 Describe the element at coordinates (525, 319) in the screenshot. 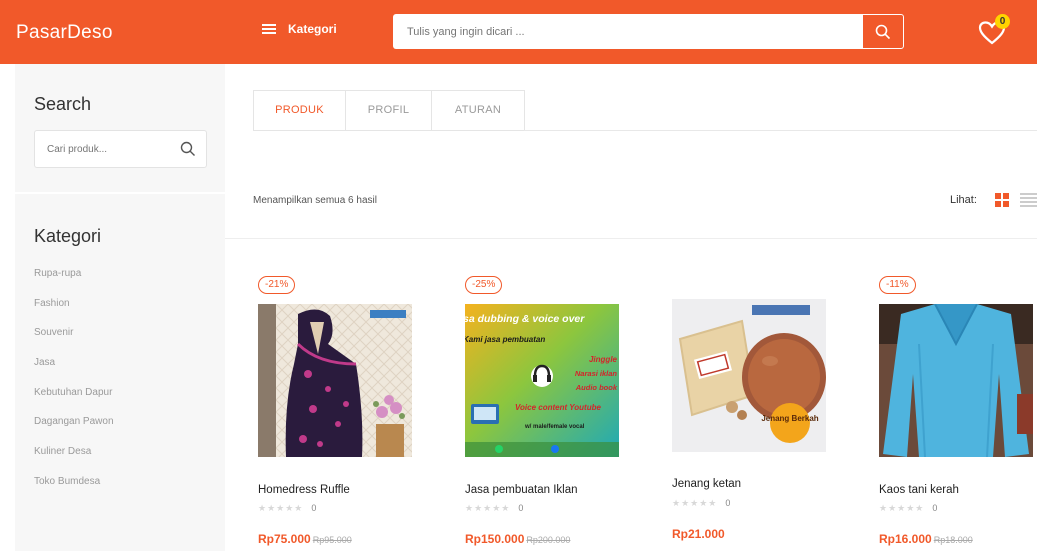

I see `promo-headline: sa dubbing & voice over` at that location.